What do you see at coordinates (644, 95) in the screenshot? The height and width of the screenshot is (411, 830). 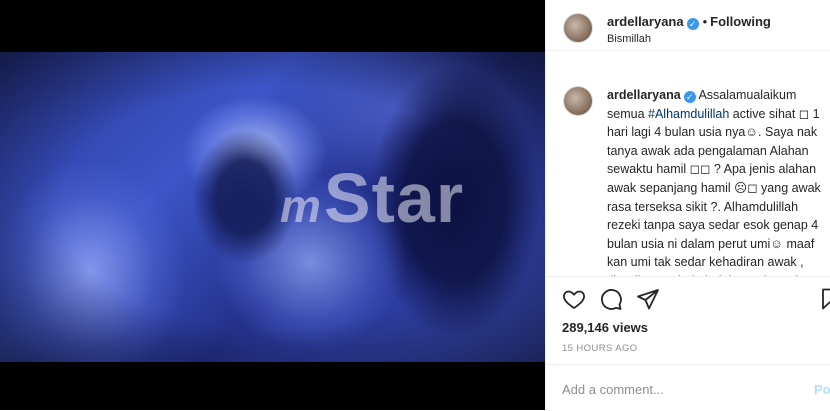 I see `caption-username: ardellaryana` at bounding box center [644, 95].